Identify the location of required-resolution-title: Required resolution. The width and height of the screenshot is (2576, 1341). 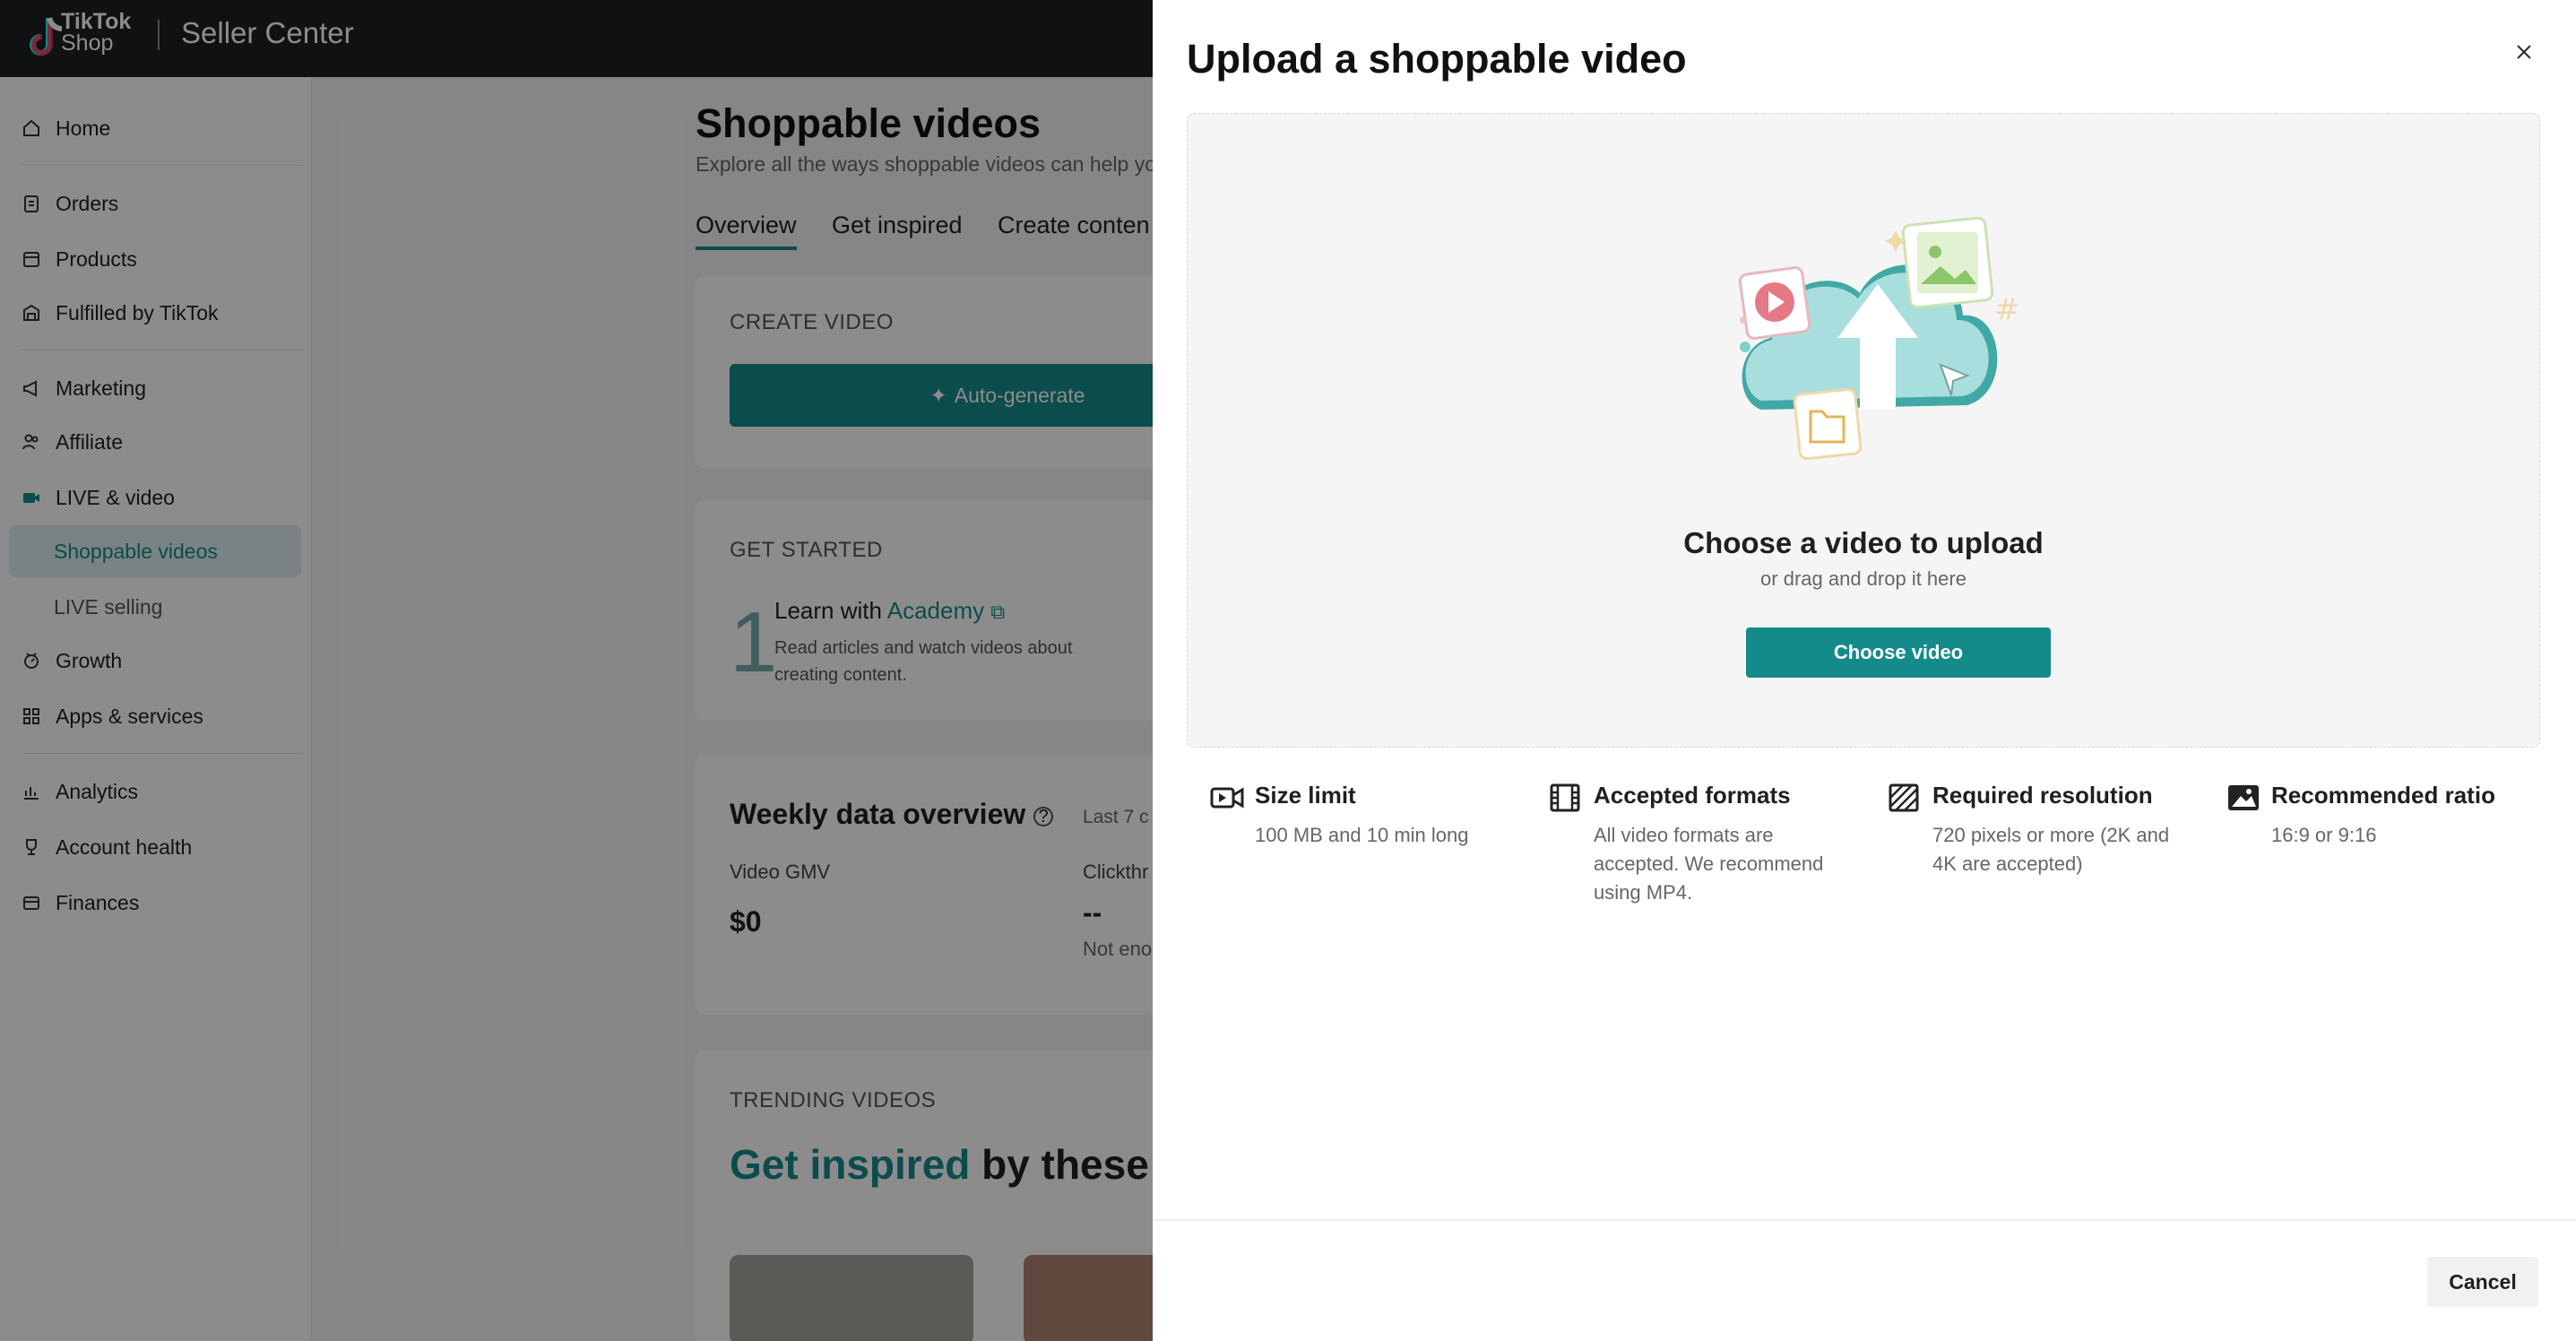
(2042, 795).